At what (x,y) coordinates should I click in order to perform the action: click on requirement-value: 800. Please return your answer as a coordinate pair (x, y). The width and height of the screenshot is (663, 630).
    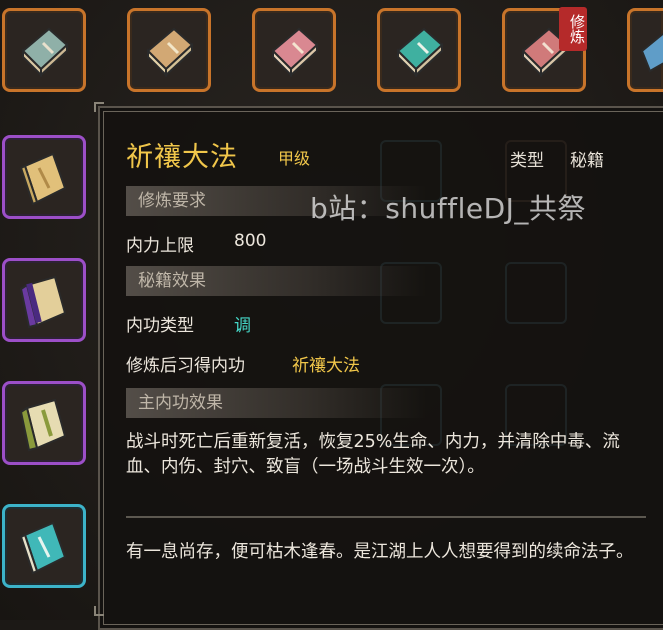
    Looking at the image, I should click on (250, 241).